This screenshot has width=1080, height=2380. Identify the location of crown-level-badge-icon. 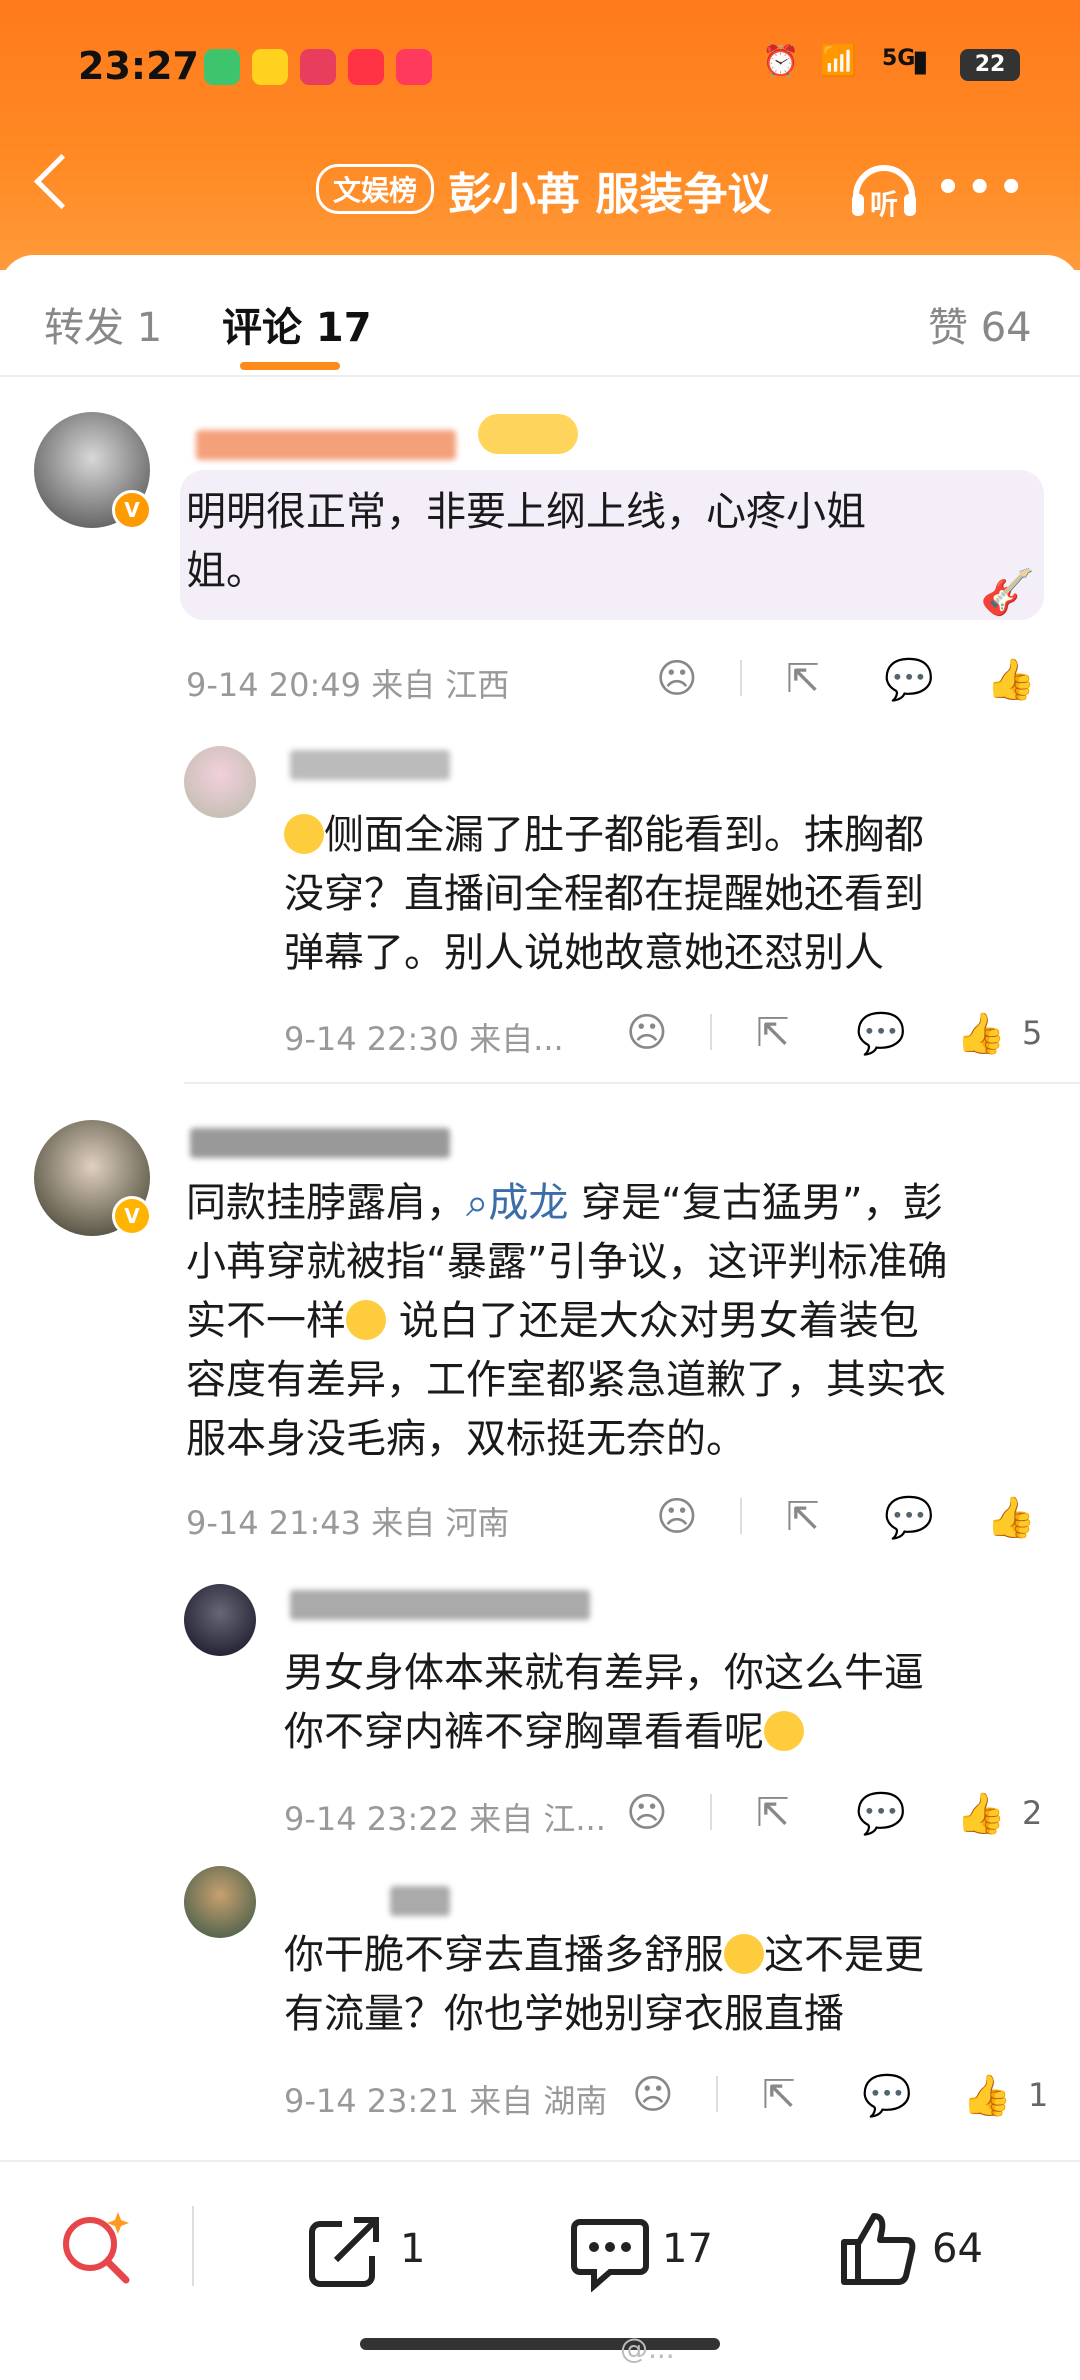
(528, 434).